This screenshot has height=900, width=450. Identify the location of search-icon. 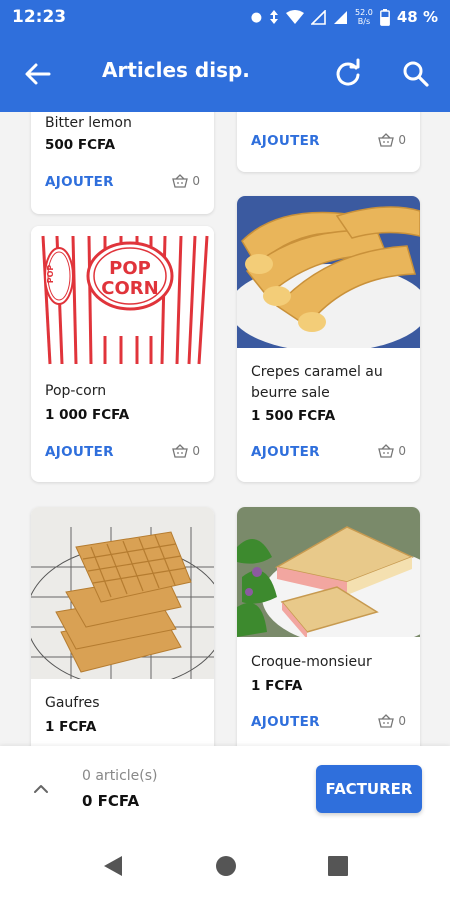
(416, 74).